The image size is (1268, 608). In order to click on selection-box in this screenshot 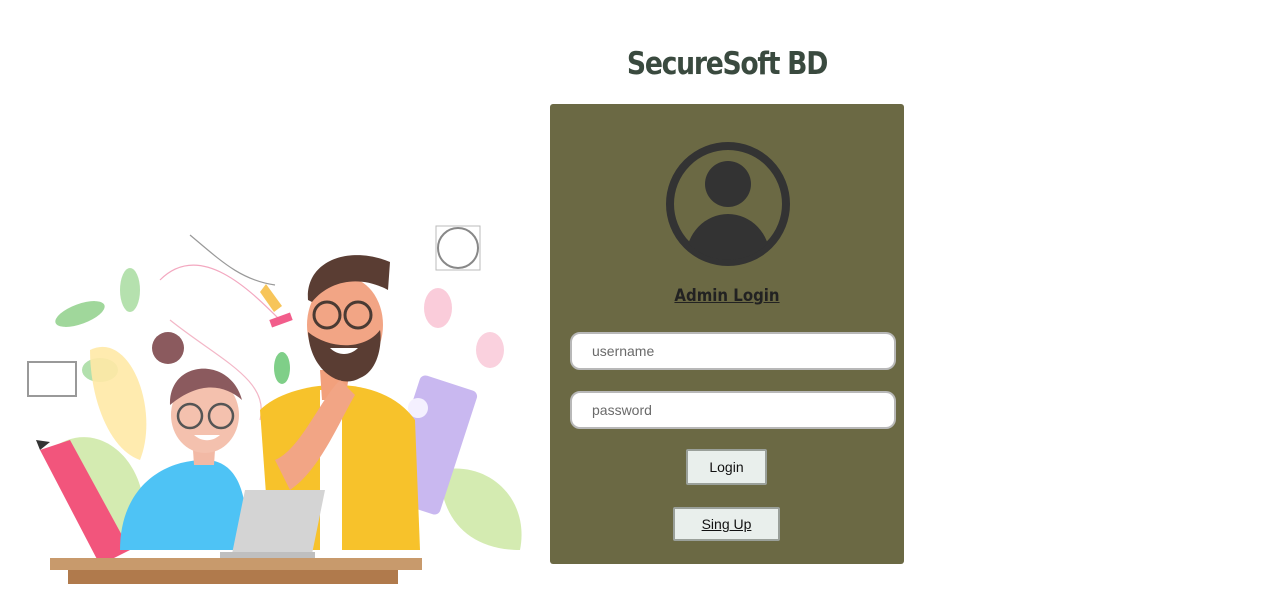, I will do `click(458, 248)`.